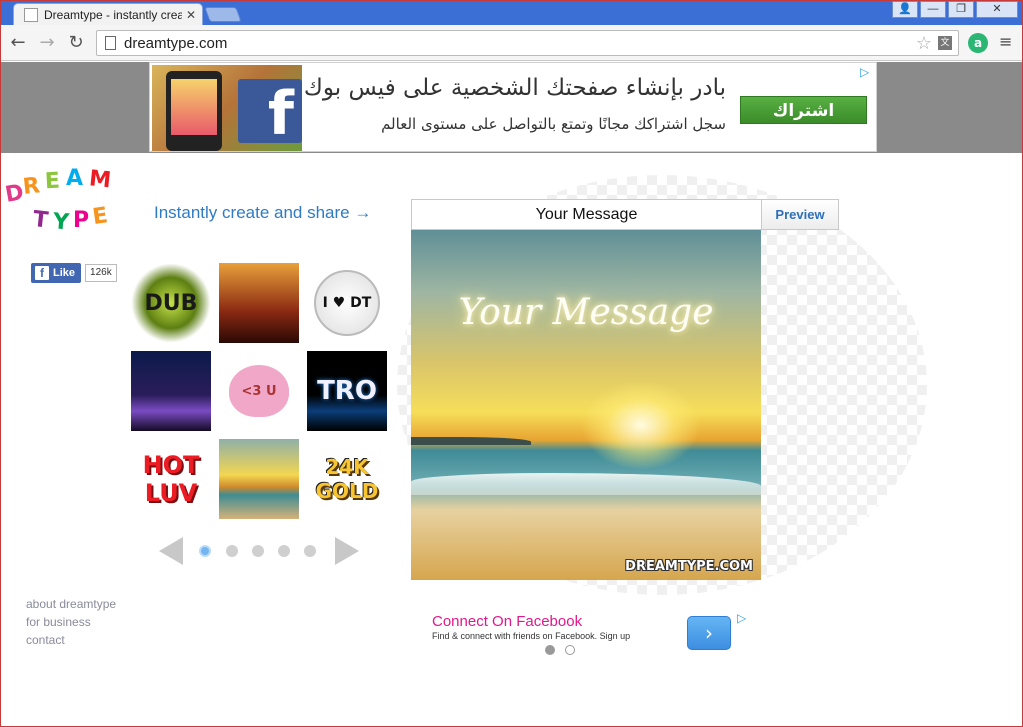 The image size is (1023, 727). Describe the element at coordinates (100, 179) in the screenshot. I see `svg-text: M` at that location.